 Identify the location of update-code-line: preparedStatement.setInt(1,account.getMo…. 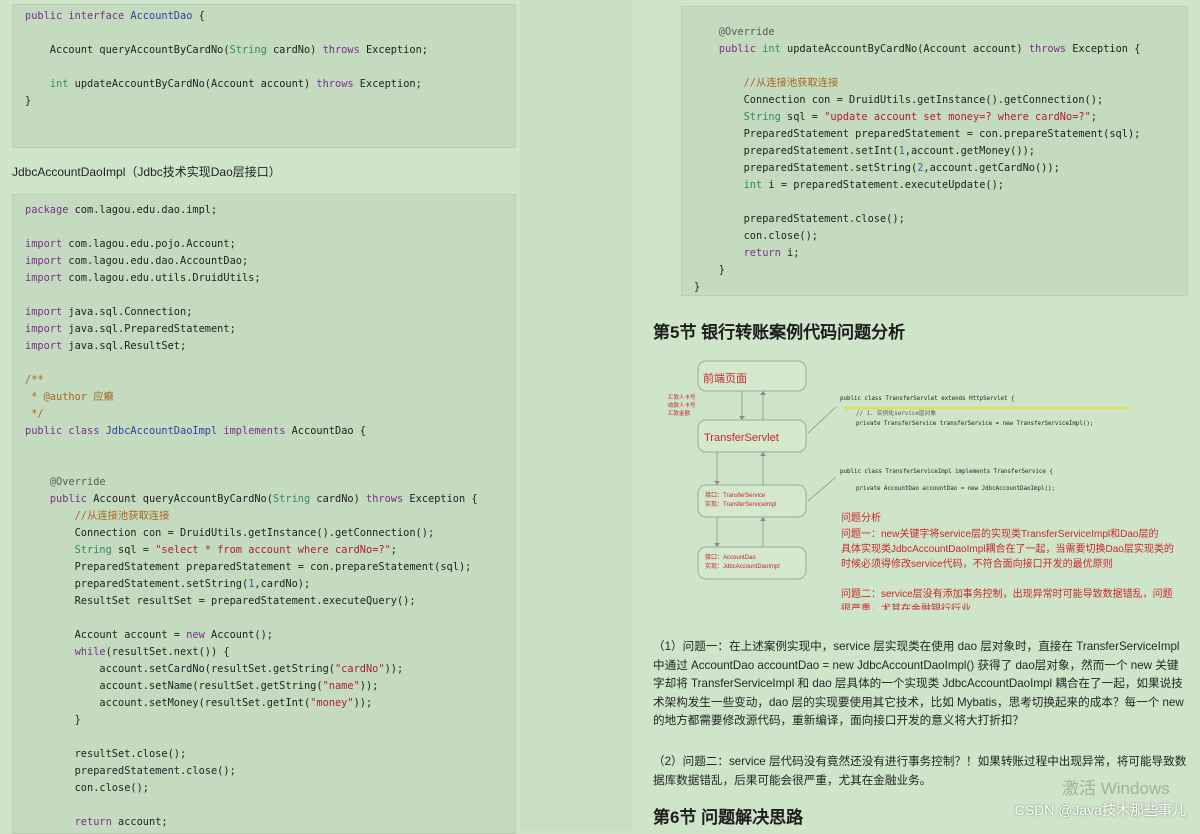
(864, 151).